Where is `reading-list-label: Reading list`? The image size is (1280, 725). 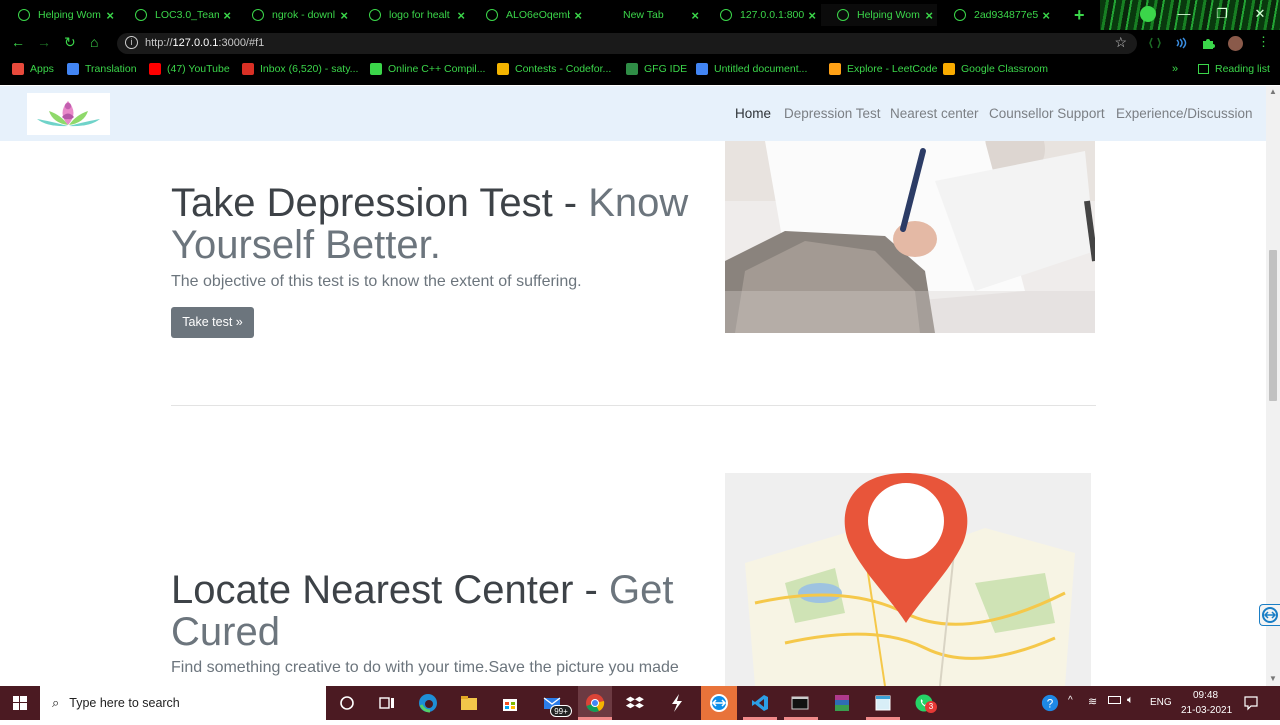
reading-list-label: Reading list is located at coordinates (1242, 69).